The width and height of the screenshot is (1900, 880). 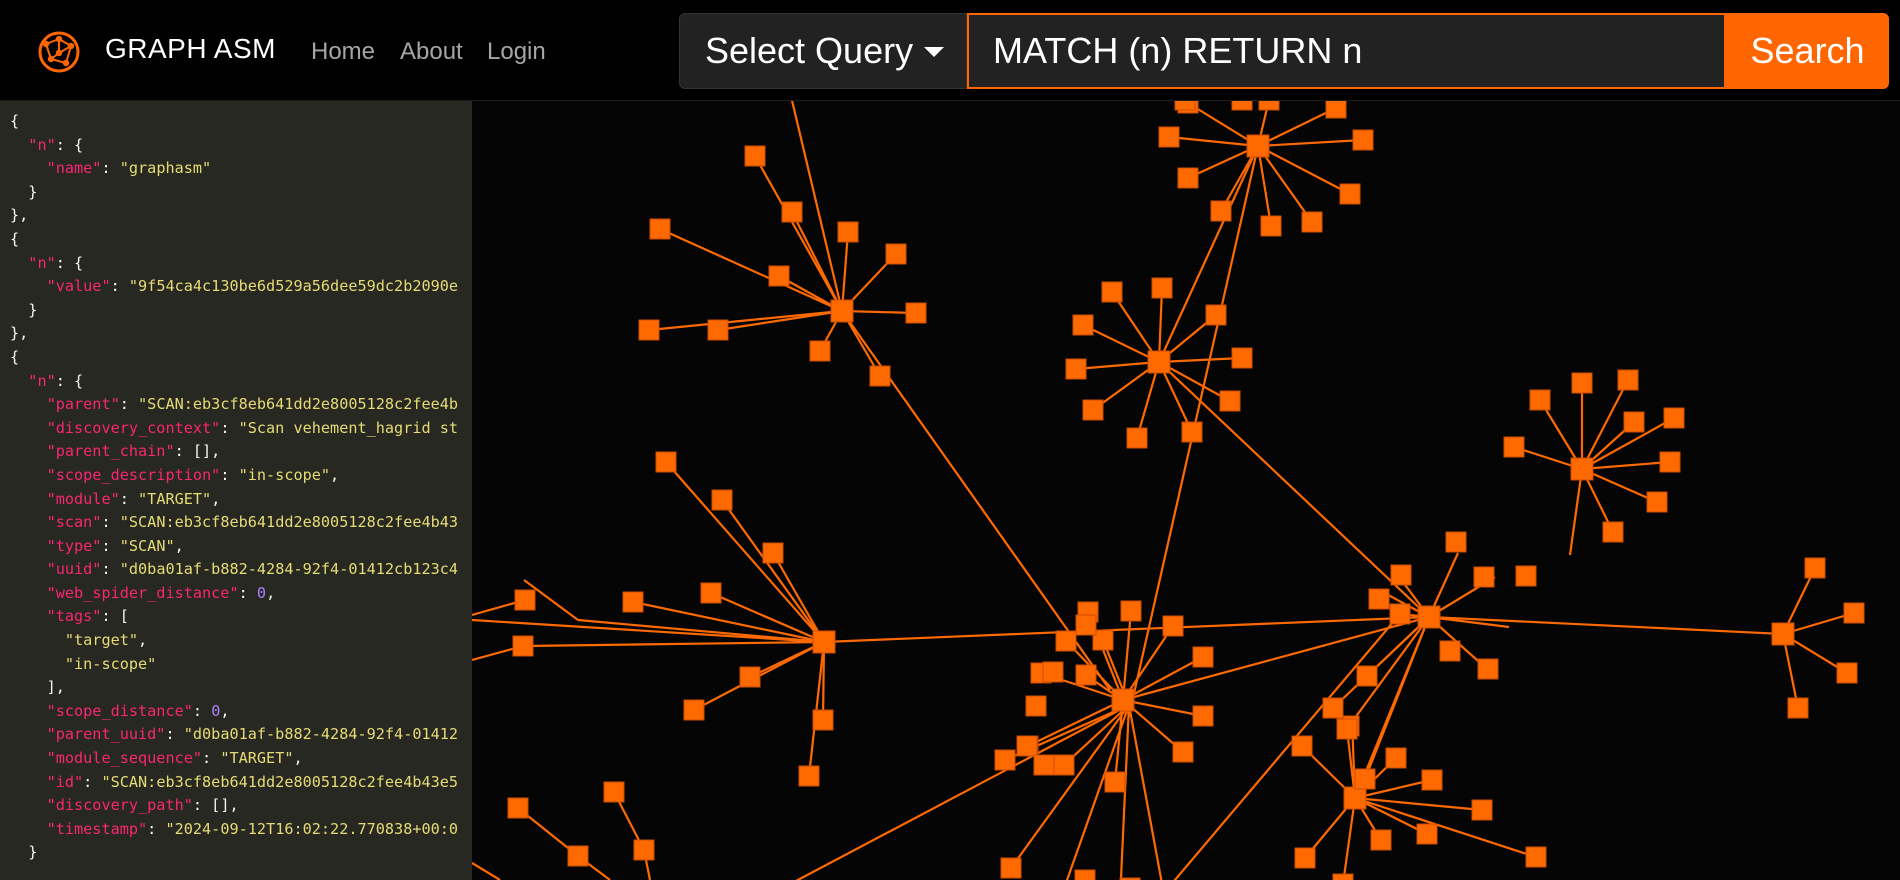 I want to click on select-query-dropdown: Select Query, so click(x=823, y=51).